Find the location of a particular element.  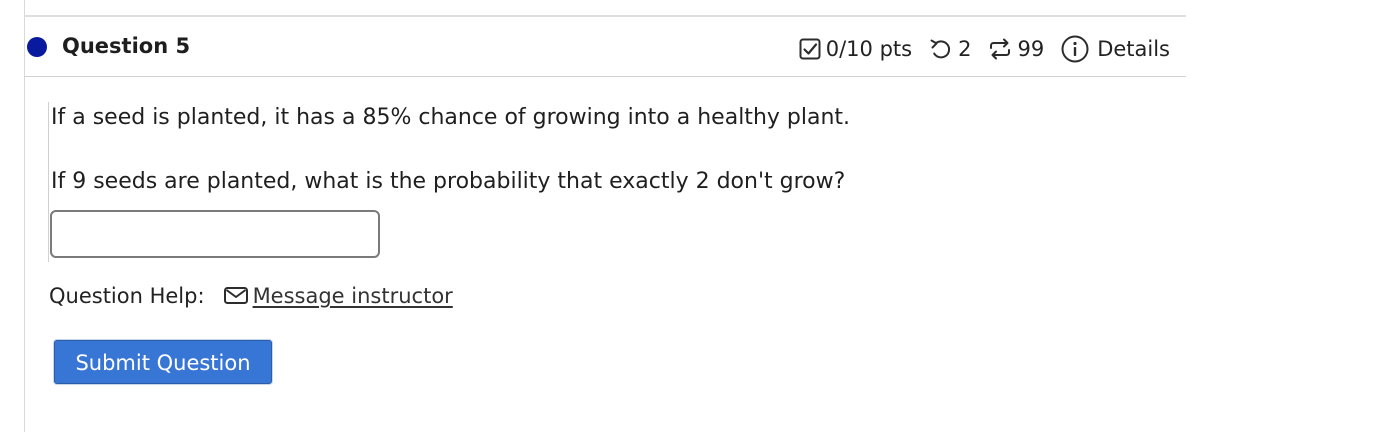

checkbox-icon is located at coordinates (810, 49).